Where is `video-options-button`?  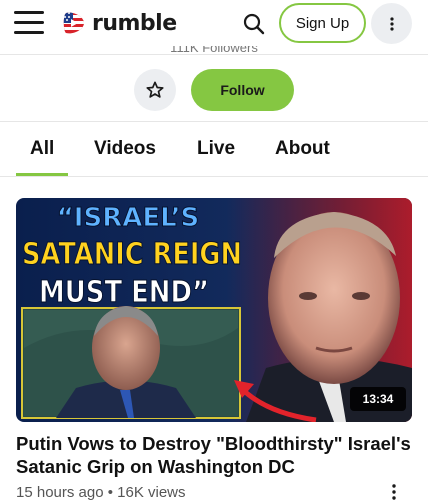 video-options-button is located at coordinates (394, 491).